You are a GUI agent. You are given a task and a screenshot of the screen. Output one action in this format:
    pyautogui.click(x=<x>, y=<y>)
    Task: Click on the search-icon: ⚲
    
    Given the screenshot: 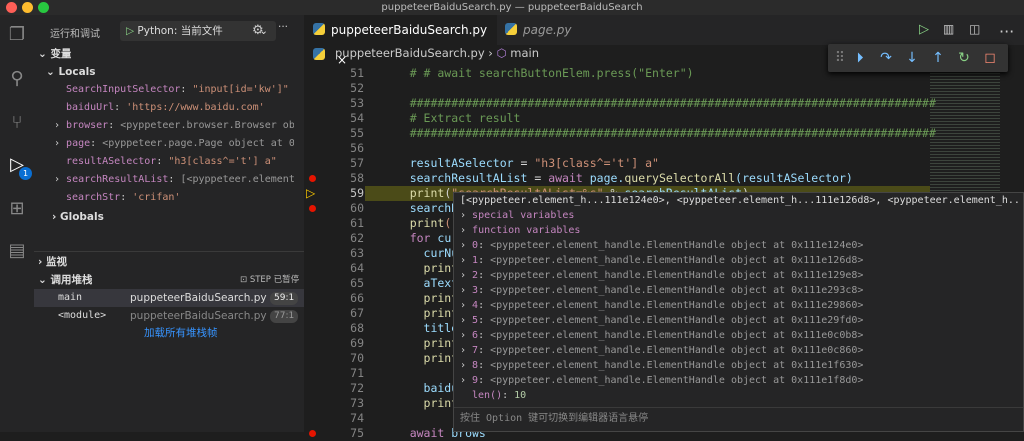 What is the action you would take?
    pyautogui.click(x=17, y=79)
    